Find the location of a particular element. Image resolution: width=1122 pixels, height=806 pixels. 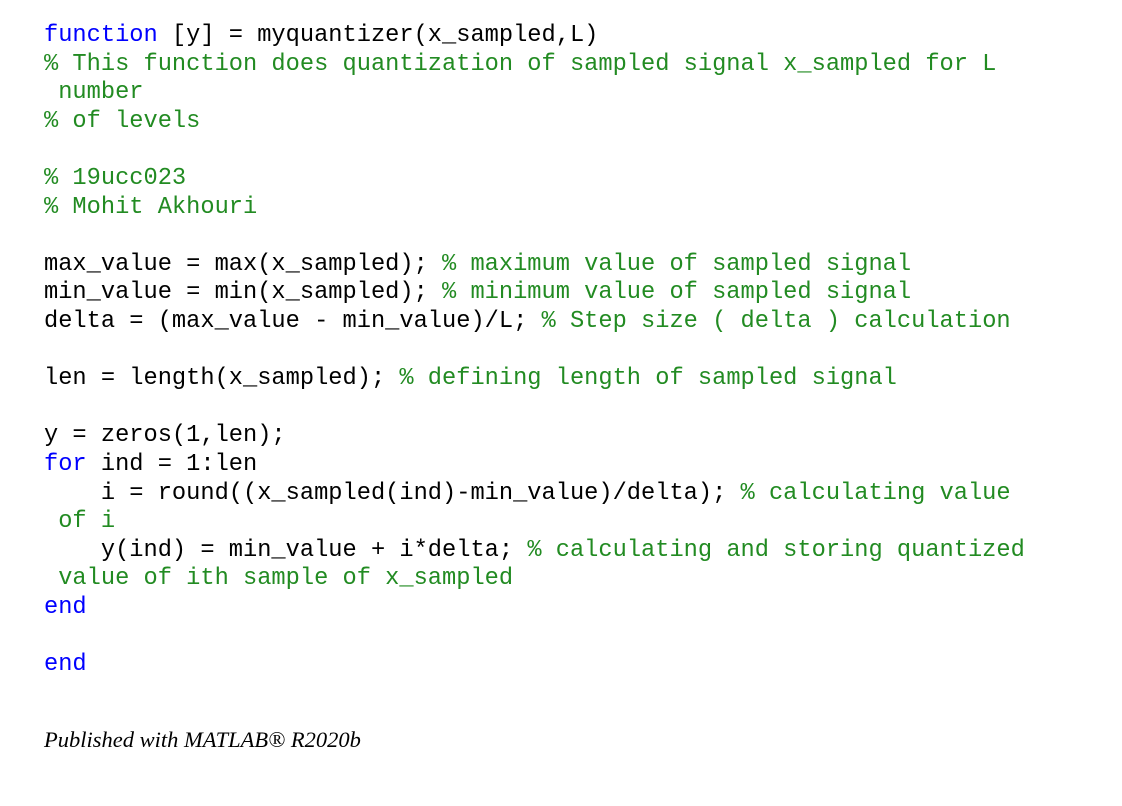

comment-token: % calculating and storing quantized is located at coordinates (776, 550).